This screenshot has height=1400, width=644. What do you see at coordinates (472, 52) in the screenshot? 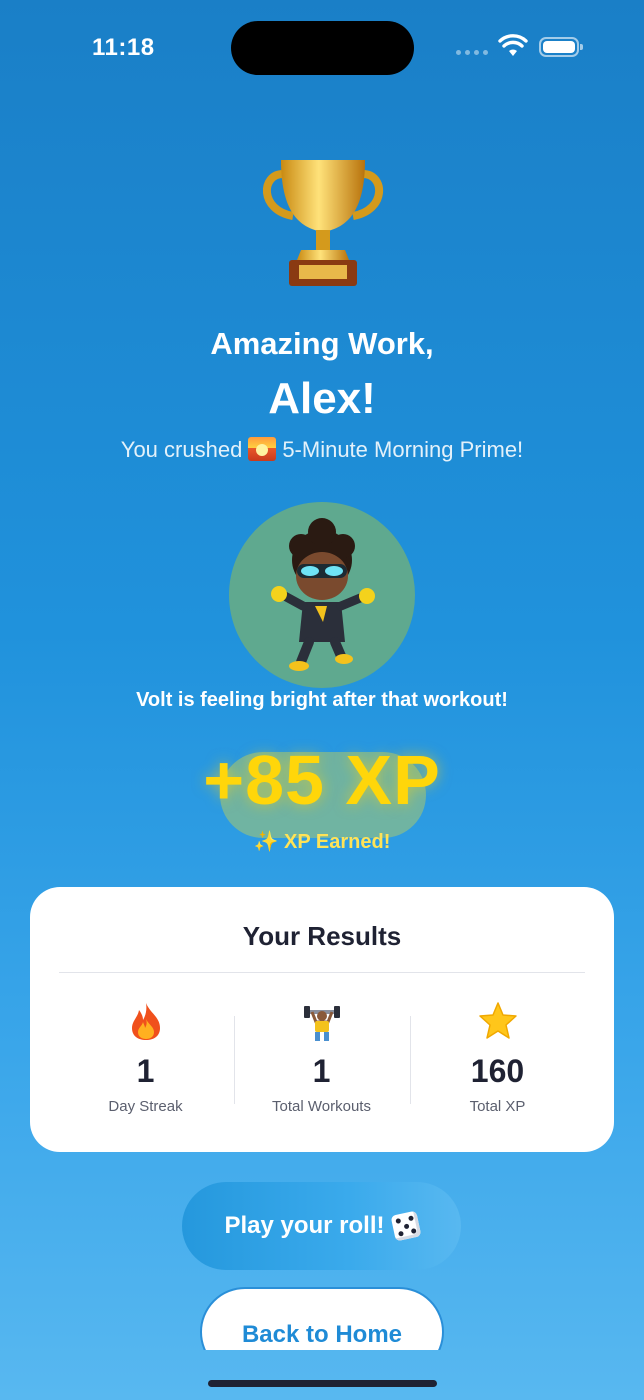
I see `cellular-signal-icon` at bounding box center [472, 52].